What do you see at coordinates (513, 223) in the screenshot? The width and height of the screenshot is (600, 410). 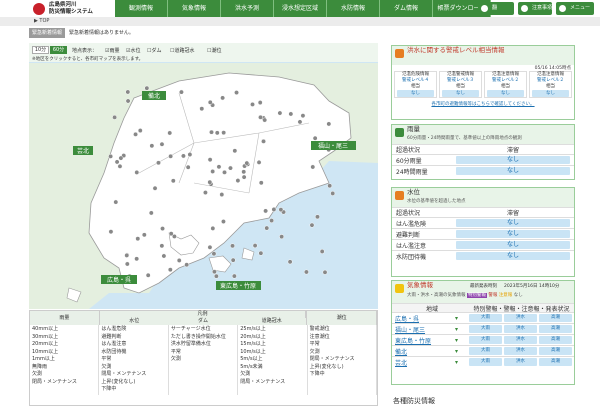 I see `water-value-0: なし` at bounding box center [513, 223].